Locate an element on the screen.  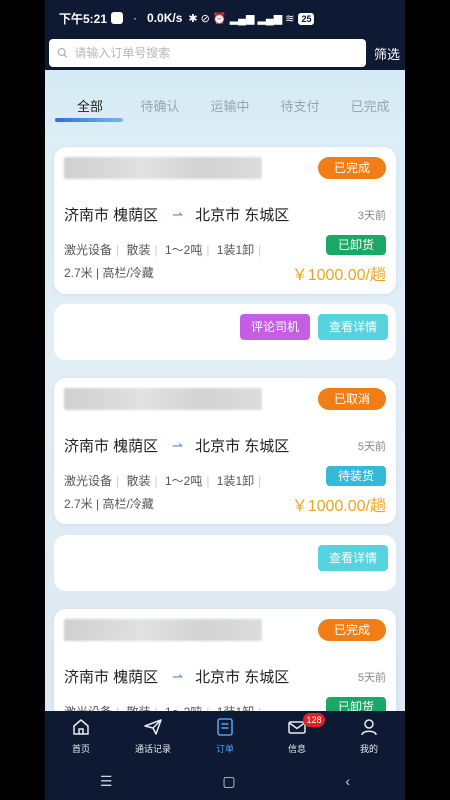
home-icon is located at coordinates (81, 727).